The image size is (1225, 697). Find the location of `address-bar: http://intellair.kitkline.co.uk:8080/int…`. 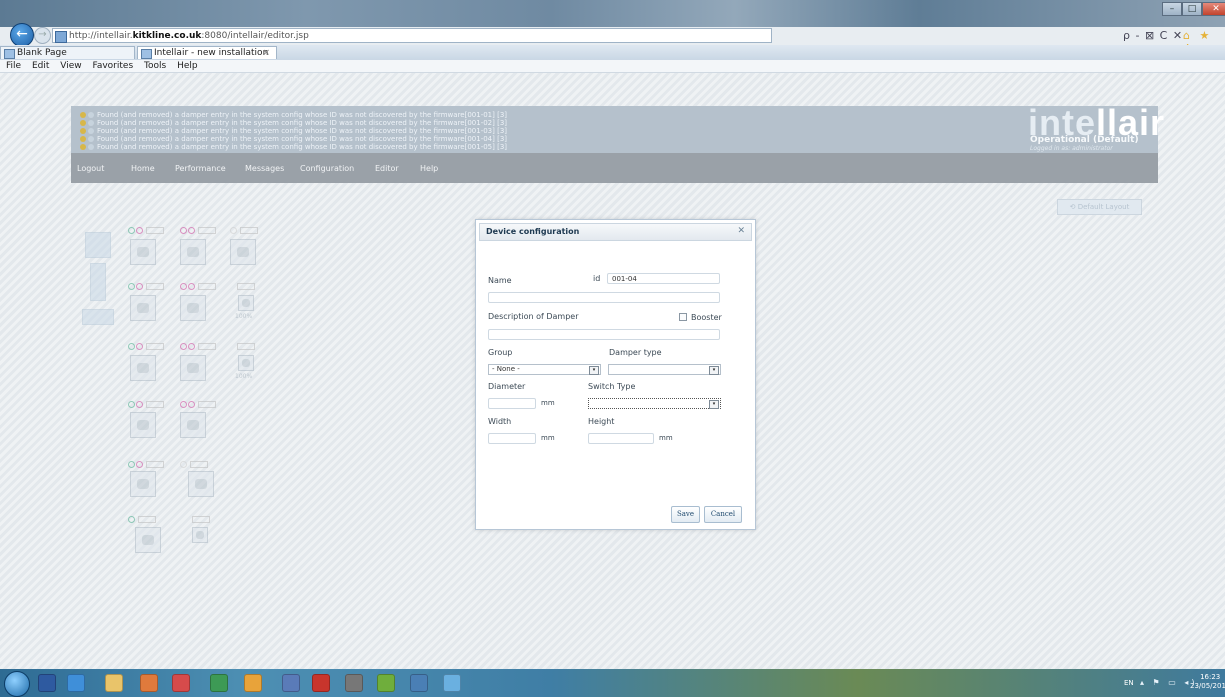

address-bar: http://intellair.kitkline.co.uk:8080/int… is located at coordinates (412, 35).